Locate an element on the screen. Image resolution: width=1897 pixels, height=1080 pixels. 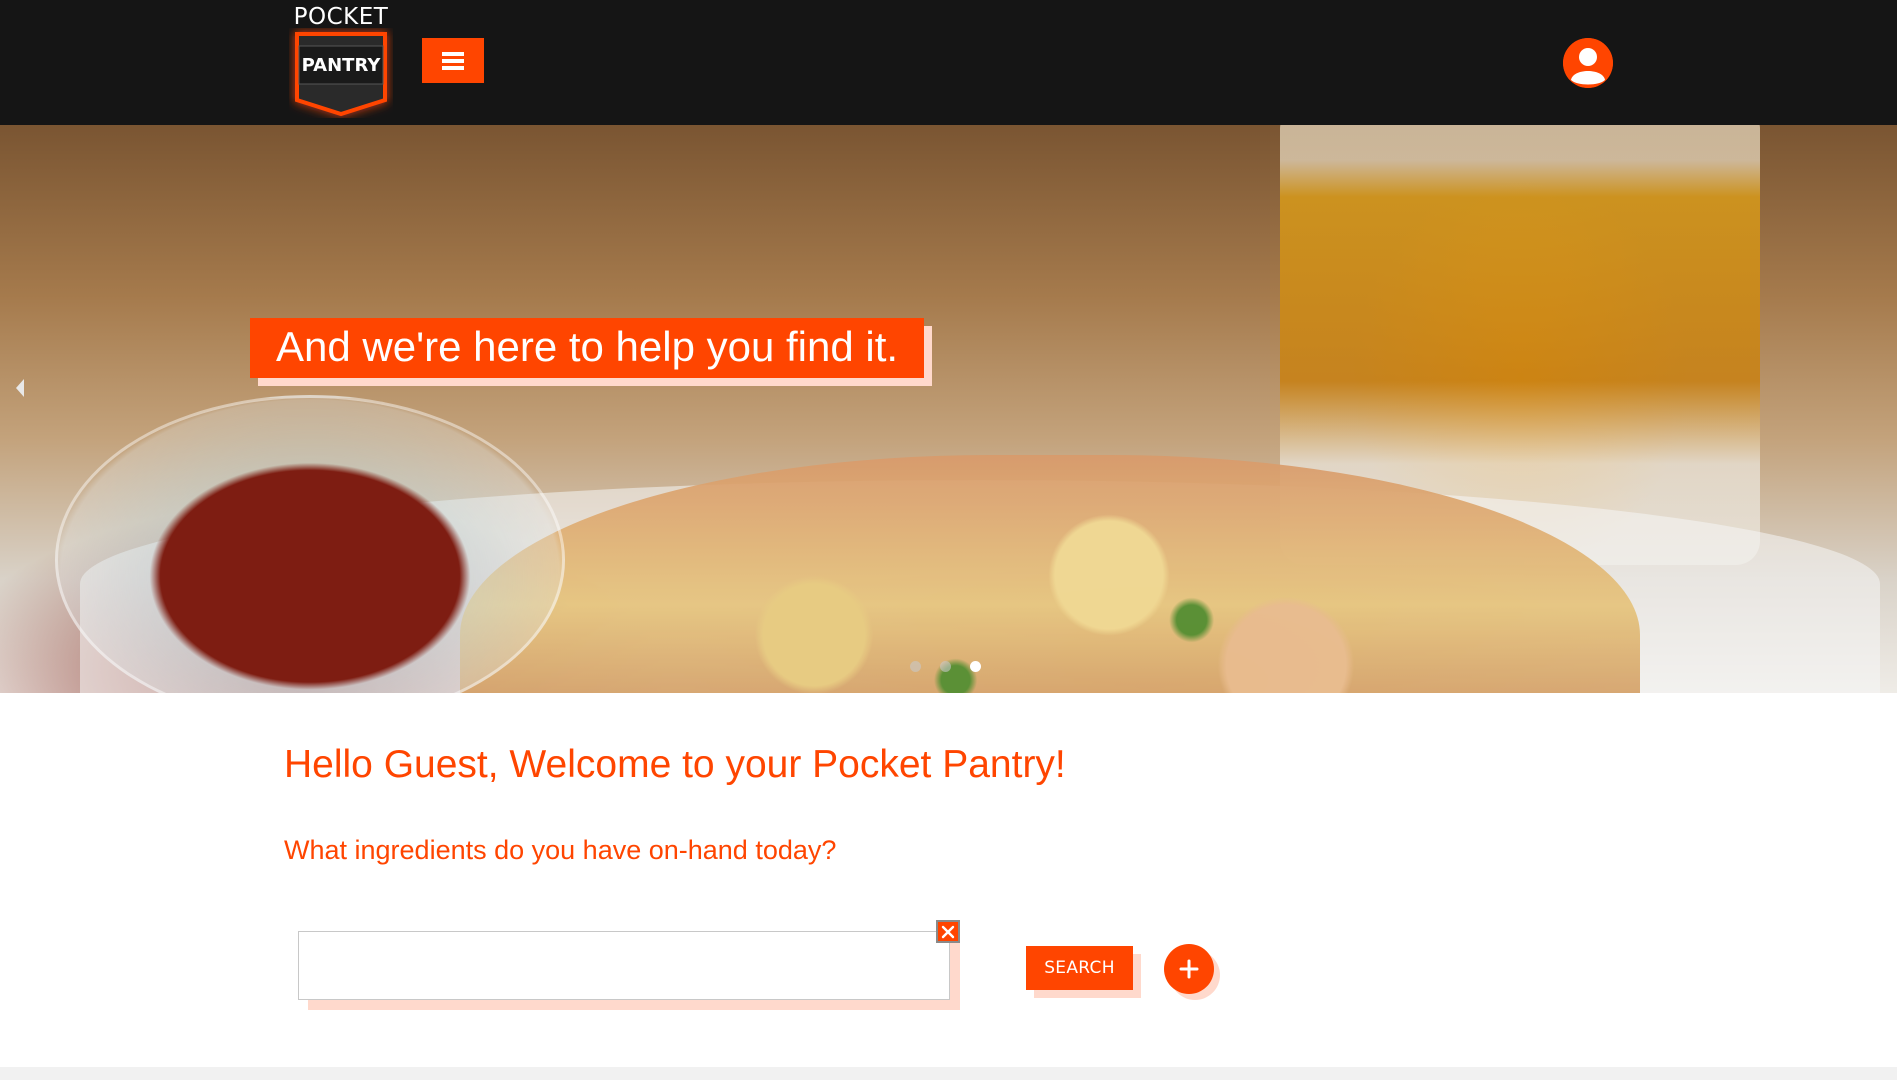
caret-left-icon is located at coordinates (20, 388).